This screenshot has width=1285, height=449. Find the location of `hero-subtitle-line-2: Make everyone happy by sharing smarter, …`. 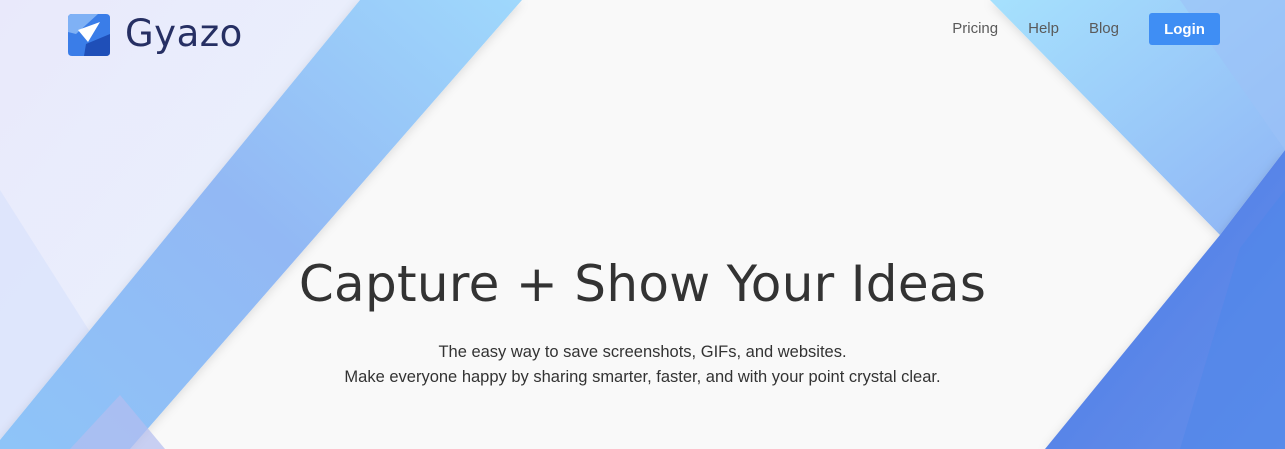

hero-subtitle-line-2: Make everyone happy by sharing smarter, … is located at coordinates (642, 377).